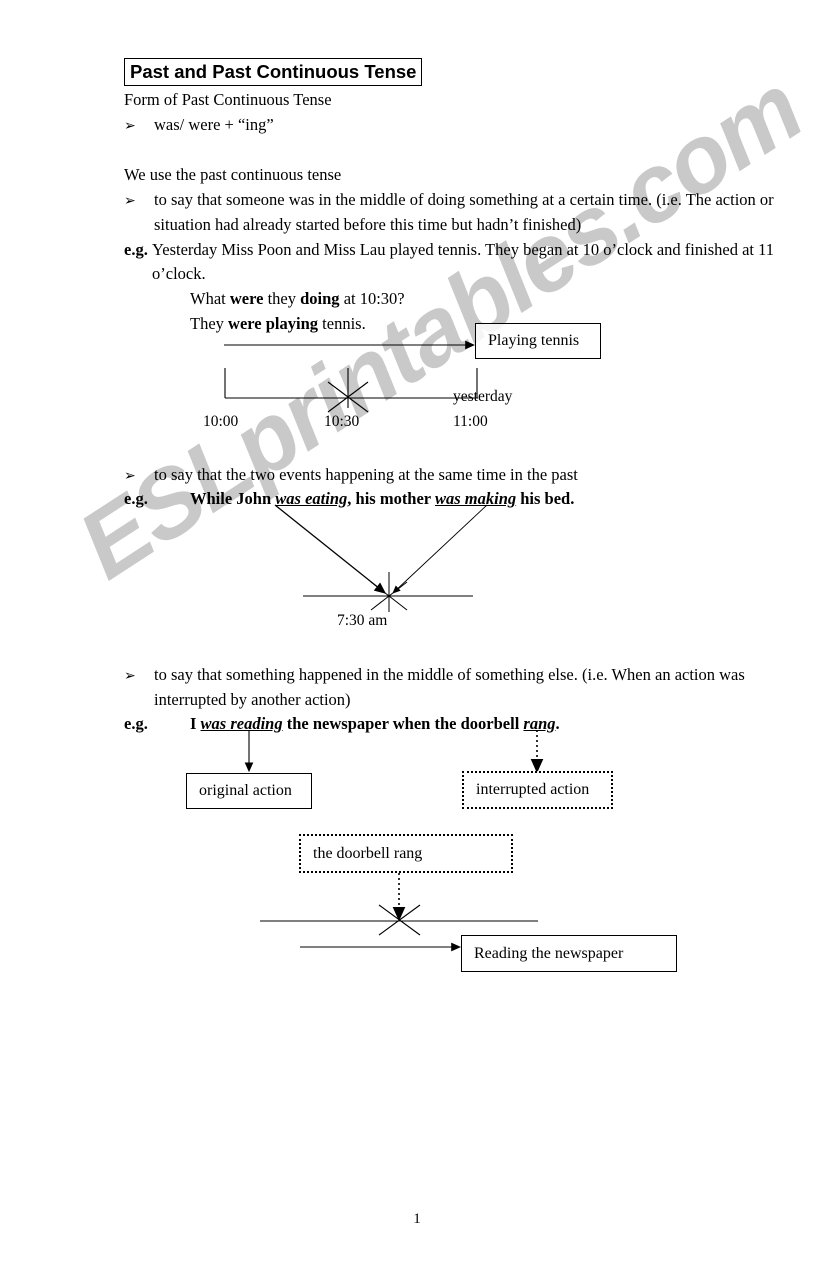 The image size is (834, 1287). Describe the element at coordinates (417, 1219) in the screenshot. I see `page-number: 1` at that location.